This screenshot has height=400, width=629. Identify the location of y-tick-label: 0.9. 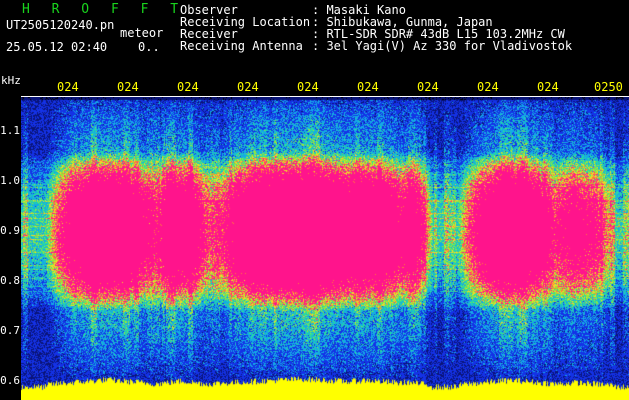
(10, 230).